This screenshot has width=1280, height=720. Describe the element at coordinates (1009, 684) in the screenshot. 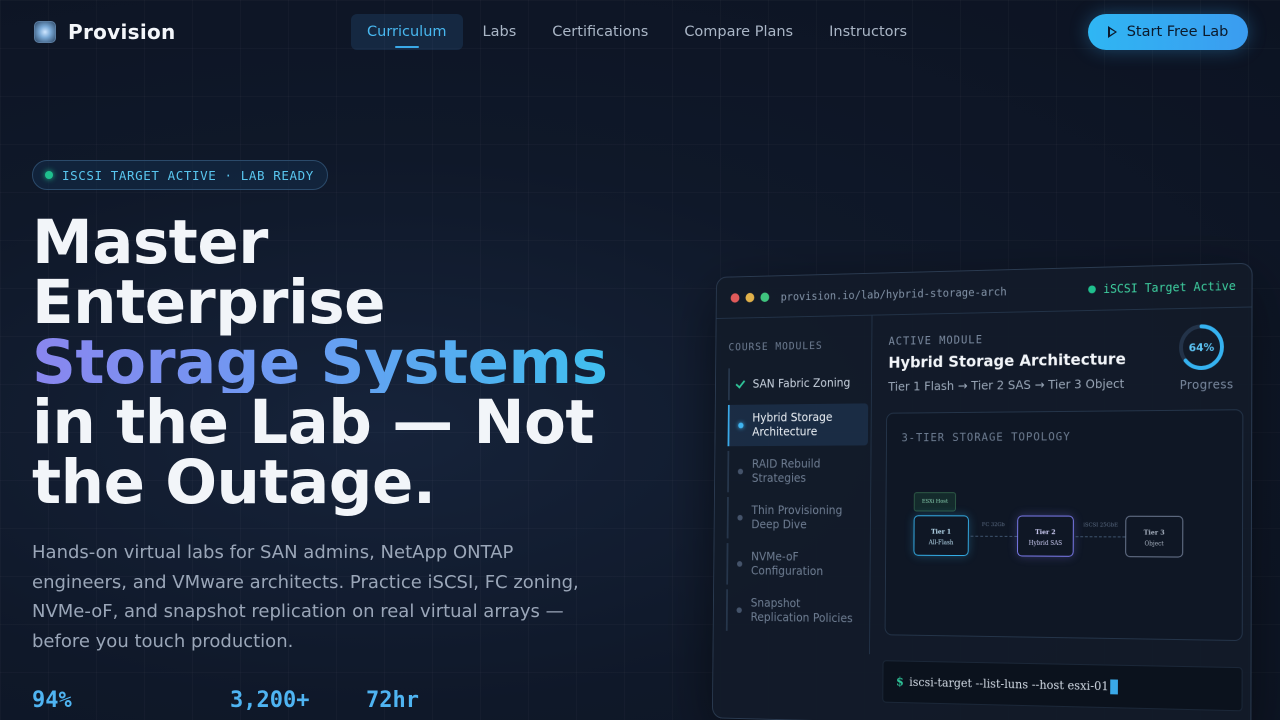

I see `terminal-command: iscsi-target --list-luns --host esxi-01` at that location.